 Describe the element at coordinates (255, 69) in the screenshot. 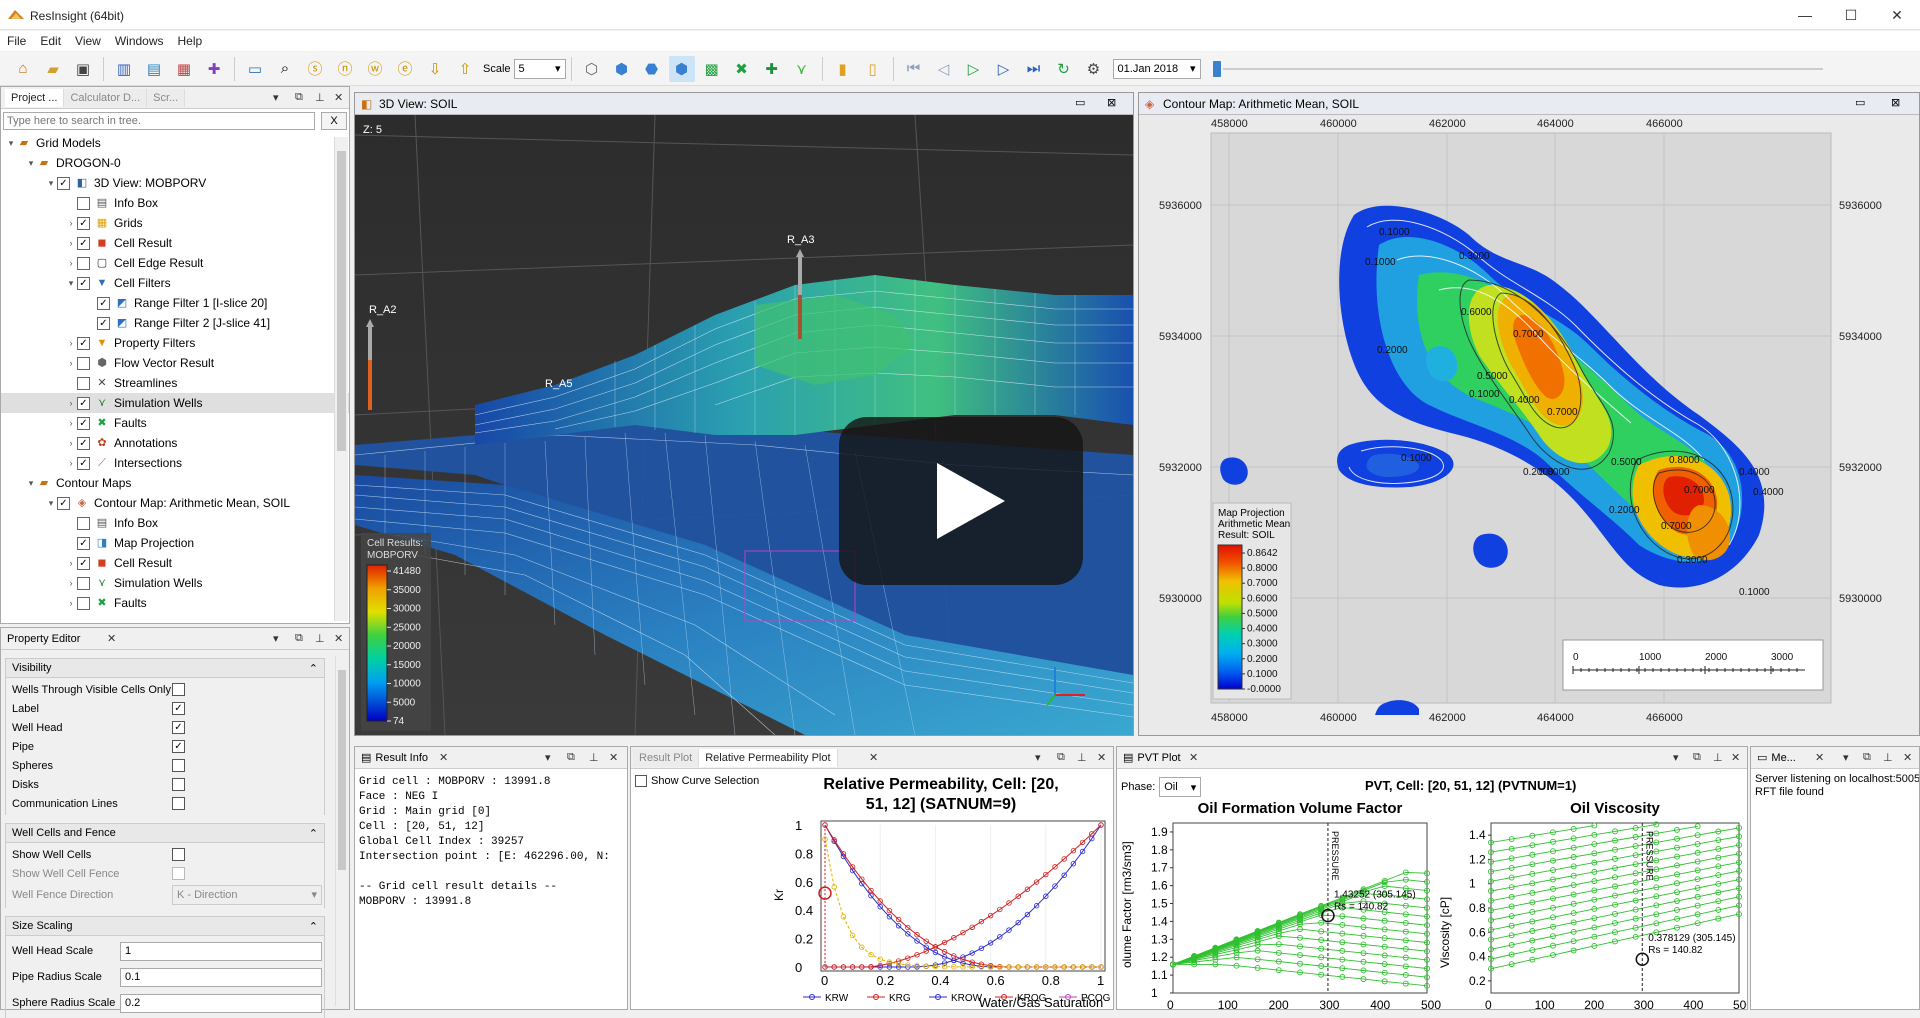

I see `snapshot-icon: ▭` at that location.